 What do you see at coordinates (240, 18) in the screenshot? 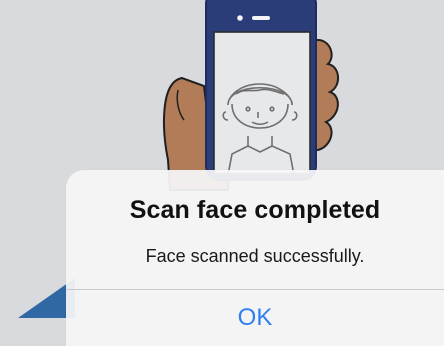
I see `phone-camera` at bounding box center [240, 18].